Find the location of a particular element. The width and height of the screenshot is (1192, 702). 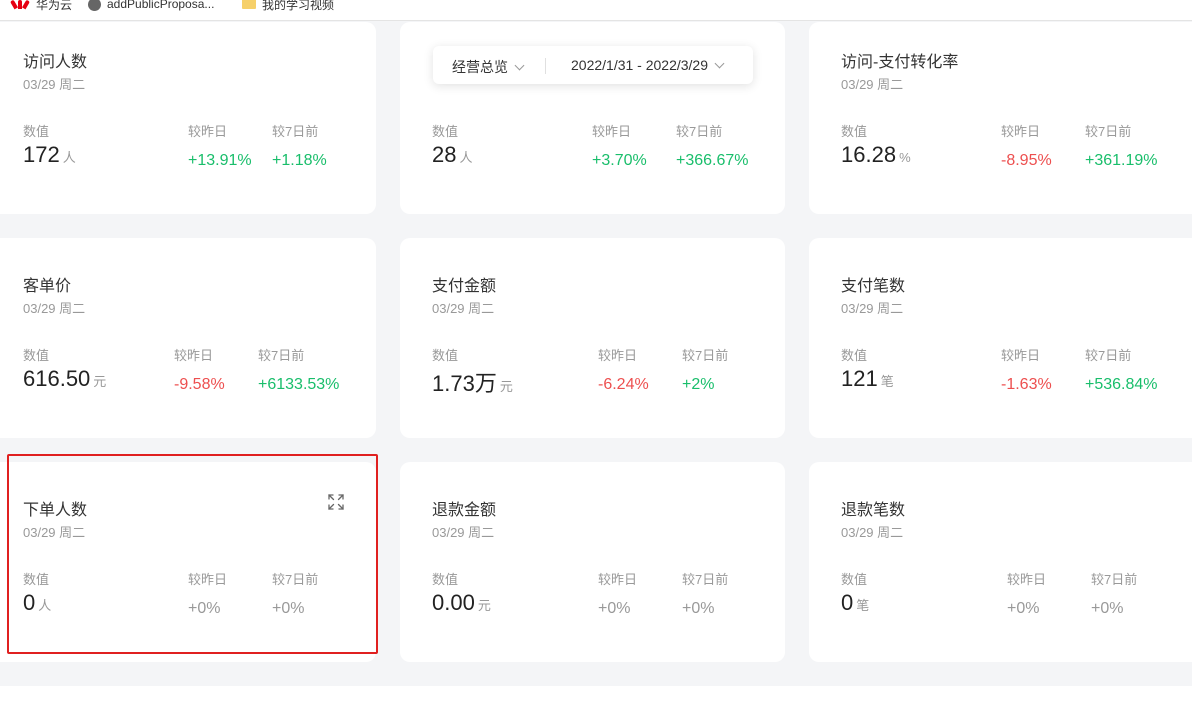

bookmark-videos: 我的学习视频 is located at coordinates (288, 7).